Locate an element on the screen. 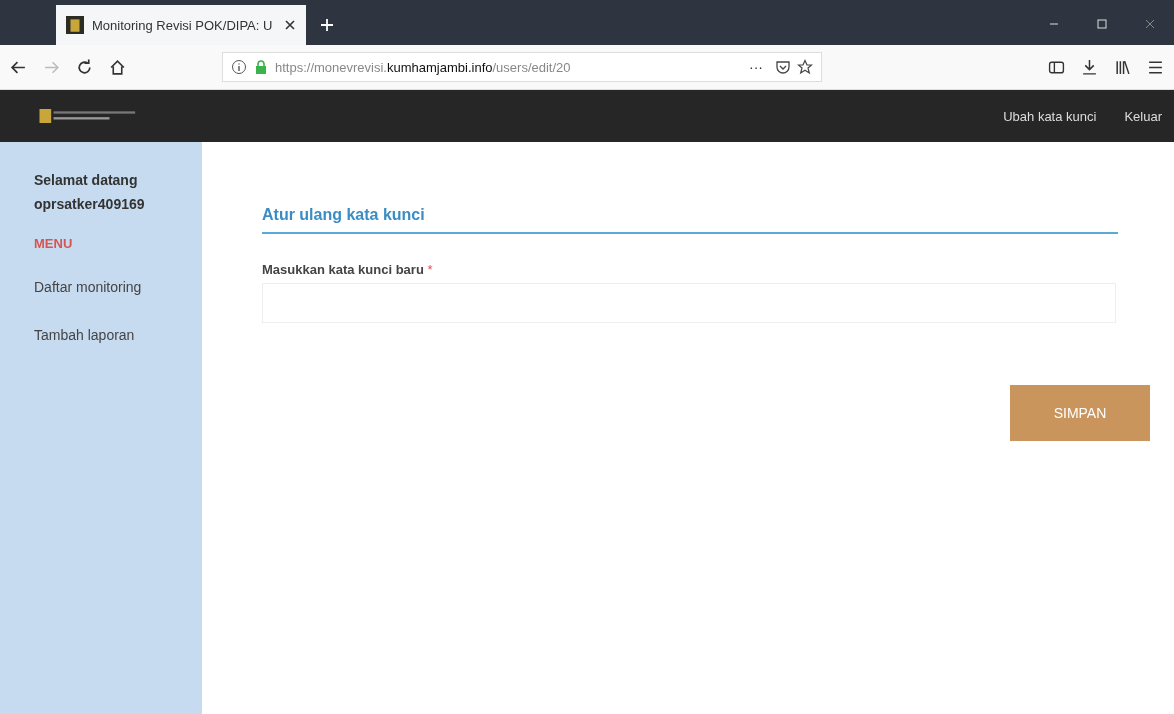  pocket-icon is located at coordinates (783, 67).